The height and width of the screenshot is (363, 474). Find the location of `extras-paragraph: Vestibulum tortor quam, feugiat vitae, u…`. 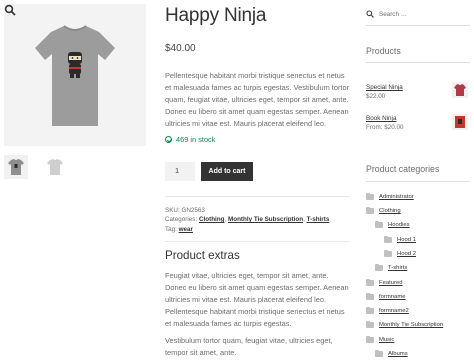

extras-paragraph: Vestibulum tortor quam, feugiat vitae, u… is located at coordinates (249, 347).